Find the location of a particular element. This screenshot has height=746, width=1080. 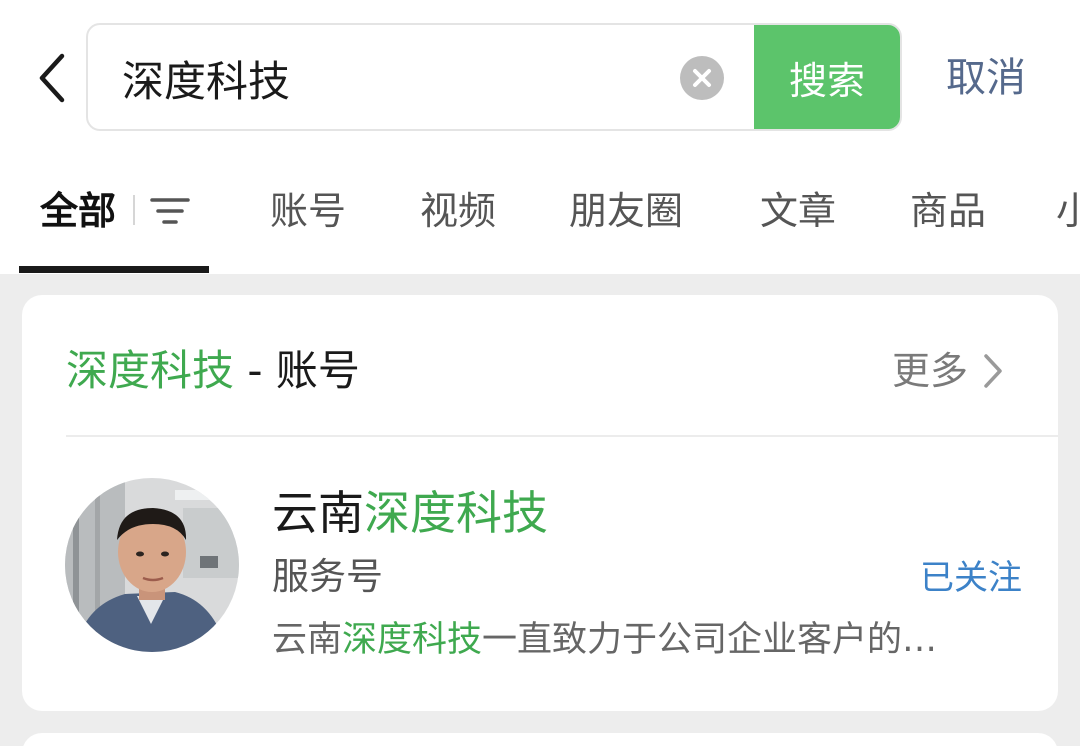

avatar-photo is located at coordinates (152, 565).